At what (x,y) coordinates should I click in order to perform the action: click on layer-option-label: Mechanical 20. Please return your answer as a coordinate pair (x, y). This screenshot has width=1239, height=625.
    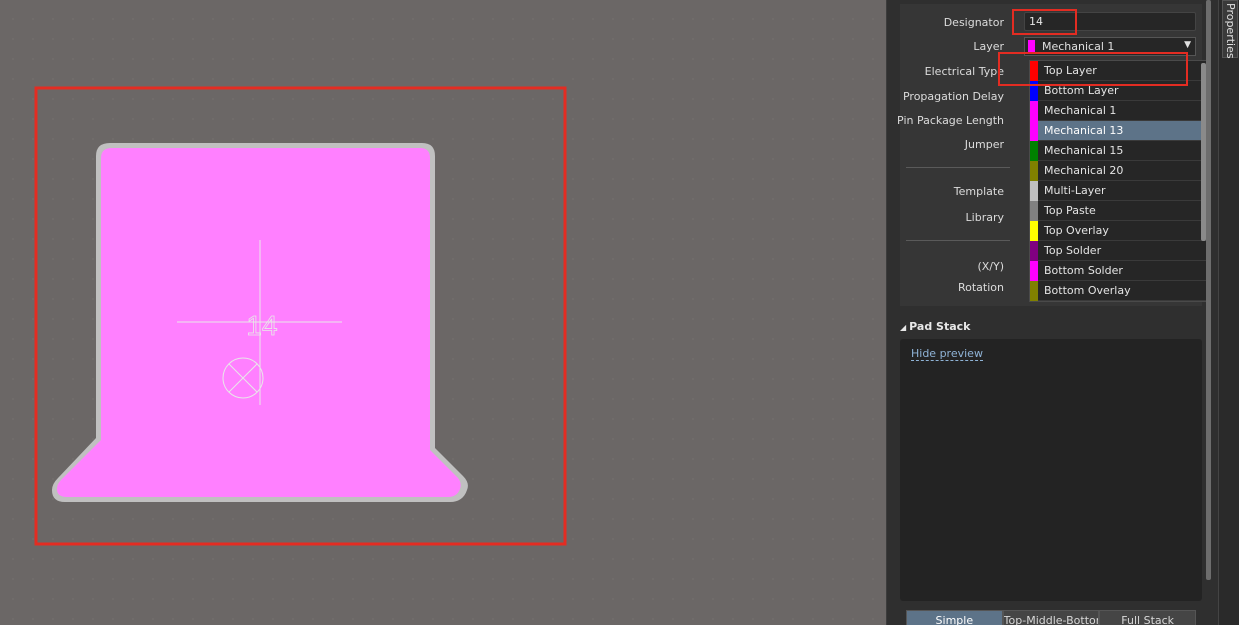
    Looking at the image, I should click on (1084, 170).